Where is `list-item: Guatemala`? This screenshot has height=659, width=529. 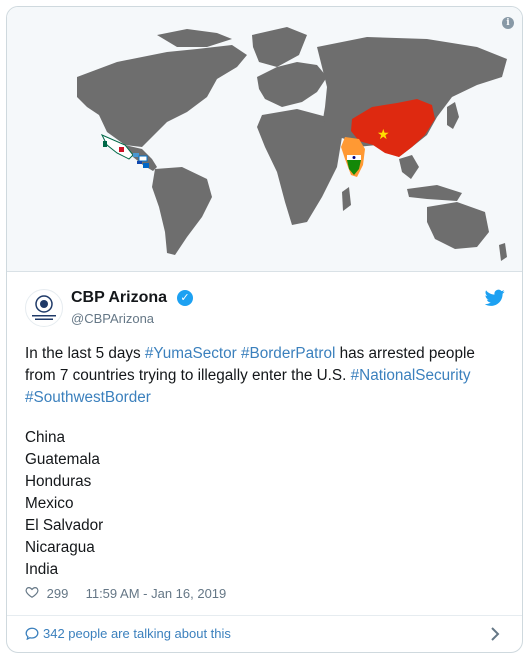
list-item: Guatemala is located at coordinates (62, 459).